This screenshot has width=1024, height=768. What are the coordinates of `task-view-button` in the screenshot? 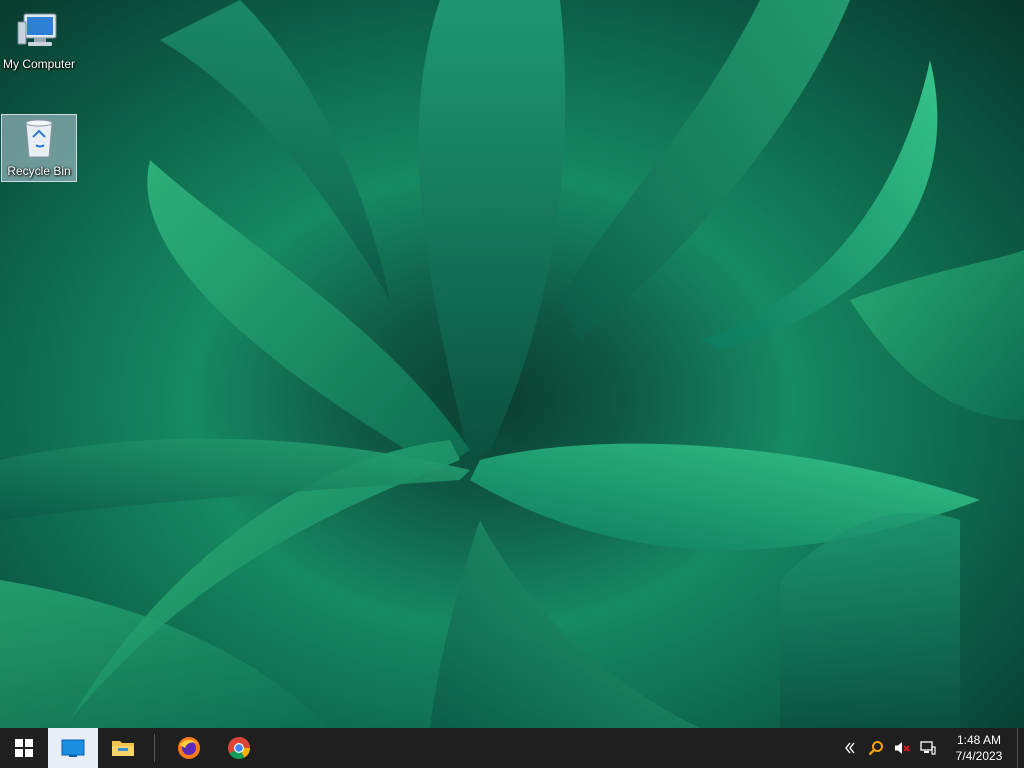 It's located at (73, 748).